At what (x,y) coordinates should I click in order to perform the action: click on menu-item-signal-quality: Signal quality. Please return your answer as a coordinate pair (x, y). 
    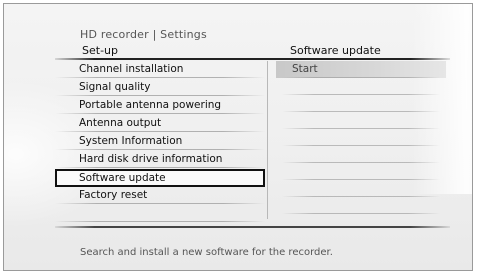
    Looking at the image, I should click on (160, 88).